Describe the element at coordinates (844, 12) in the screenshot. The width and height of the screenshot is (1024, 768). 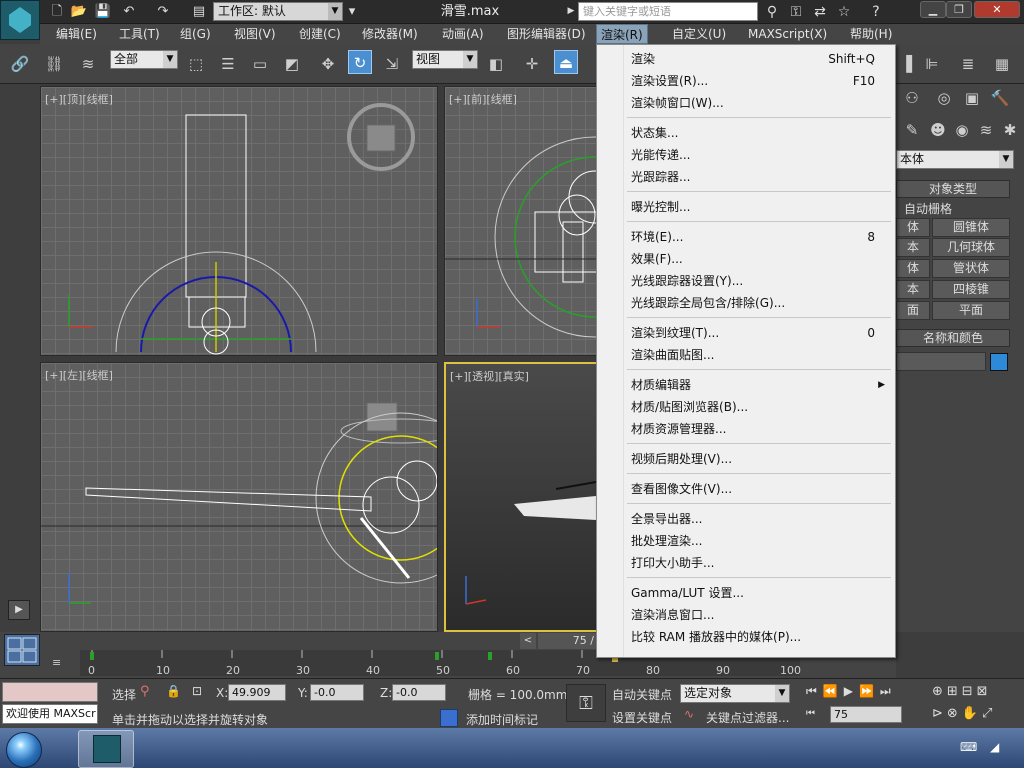
I see `favorites-star-icon: ☆` at that location.